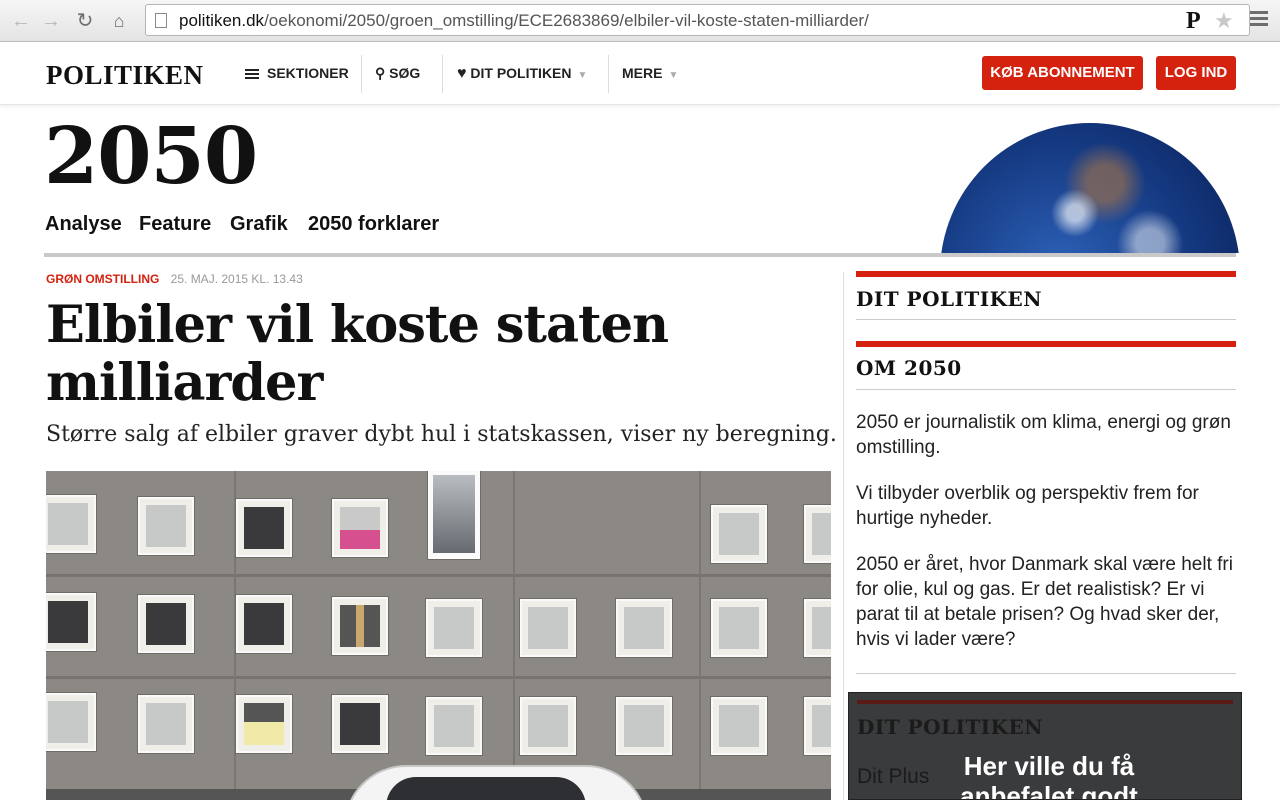 The image size is (1280, 800). What do you see at coordinates (83, 224) in the screenshot?
I see `subnav-analyse: Analyse` at bounding box center [83, 224].